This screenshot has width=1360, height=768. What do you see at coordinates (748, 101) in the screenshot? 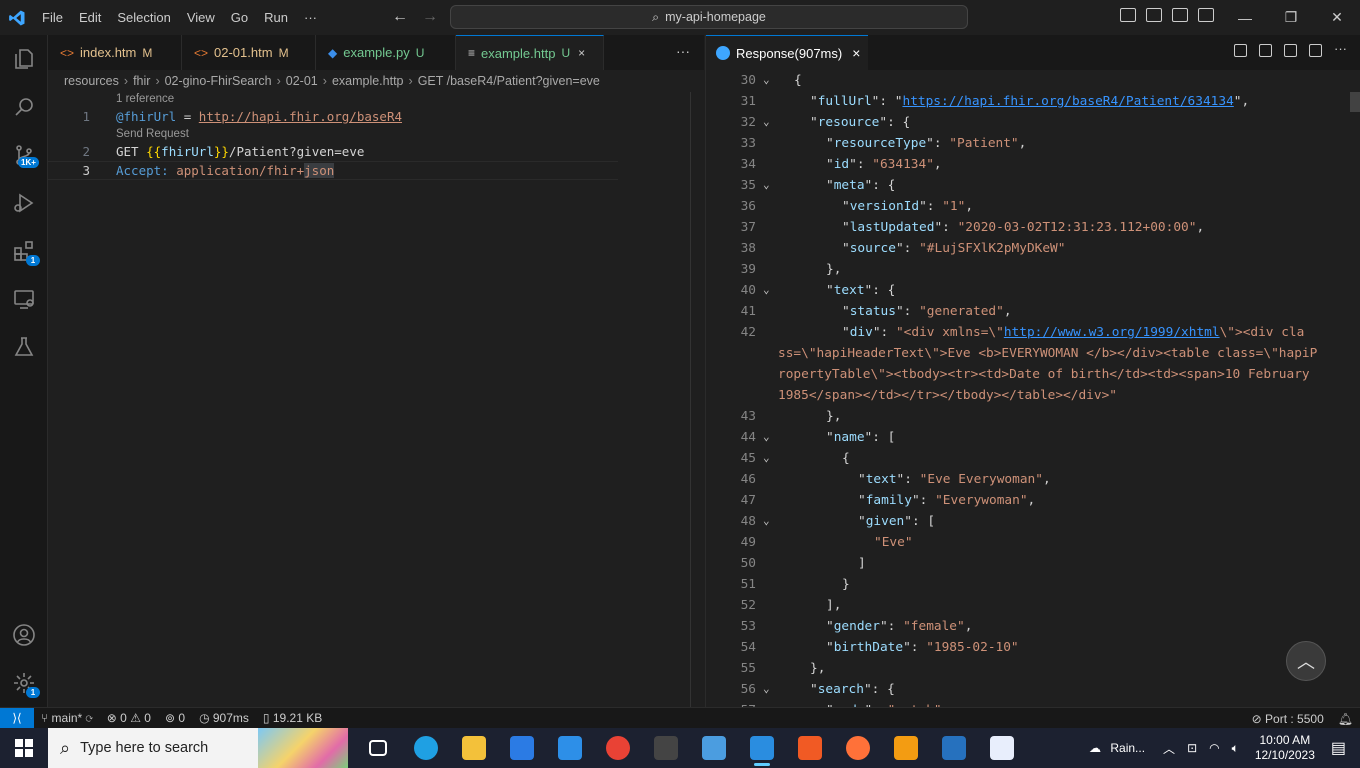
I see `line-number: 31` at bounding box center [748, 101].